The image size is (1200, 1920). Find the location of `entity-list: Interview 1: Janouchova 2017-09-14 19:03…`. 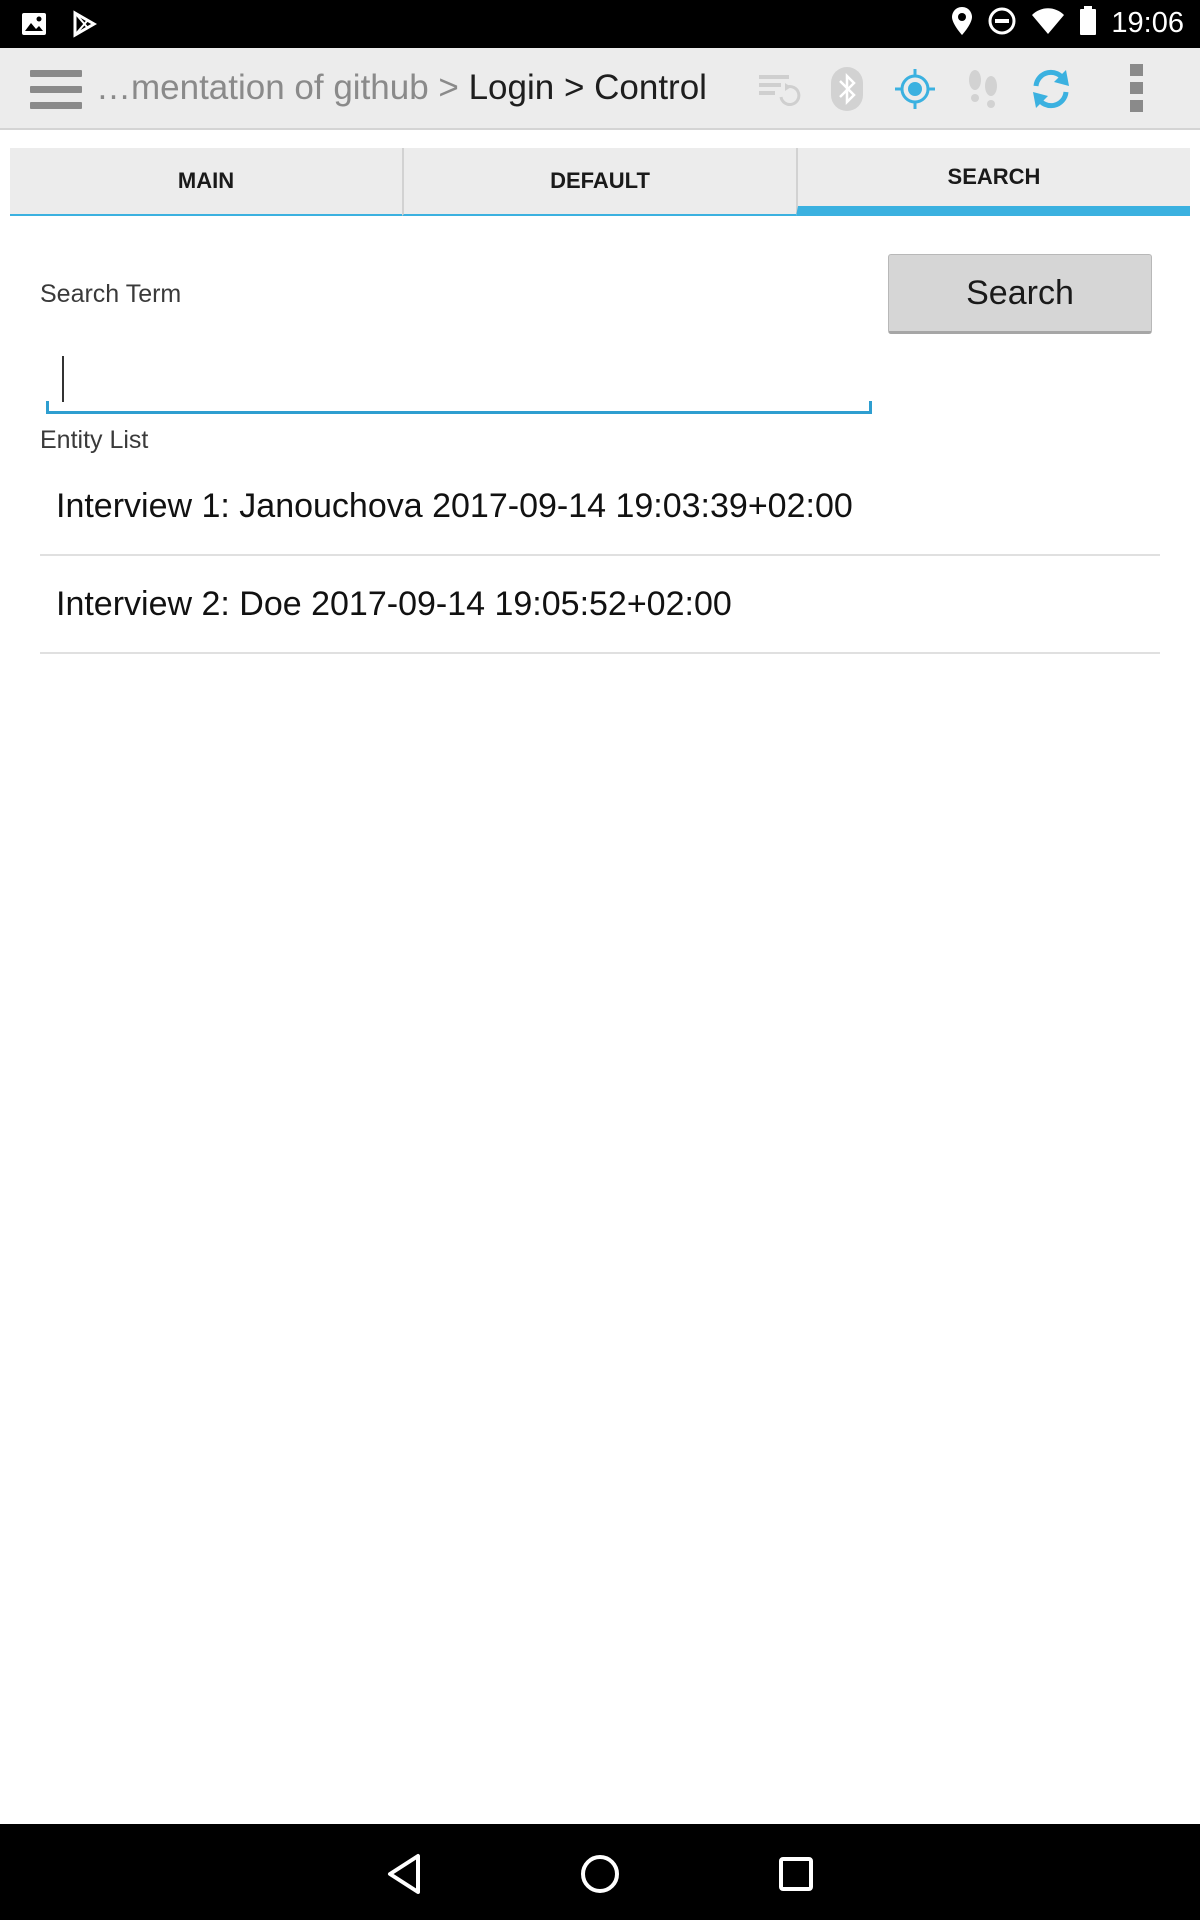

entity-list: Interview 1: Janouchova 2017-09-14 19:03… is located at coordinates (600, 556).